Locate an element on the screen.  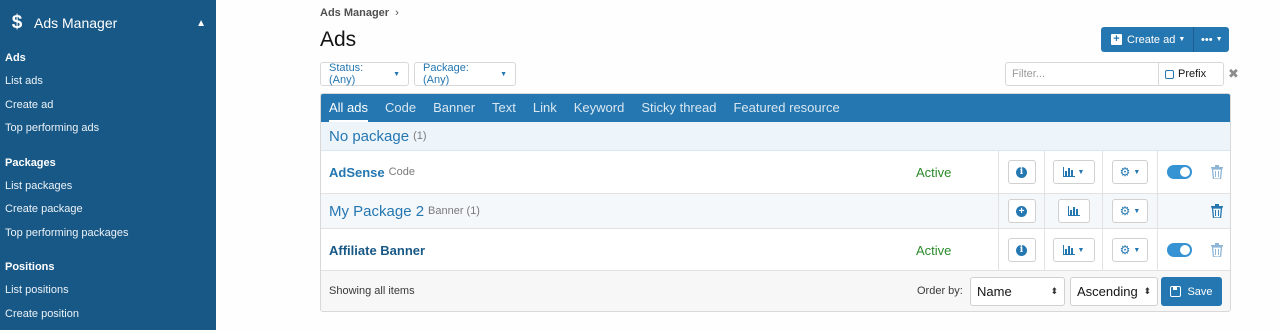
tab-featured-resource: Featured resource is located at coordinates (786, 108).